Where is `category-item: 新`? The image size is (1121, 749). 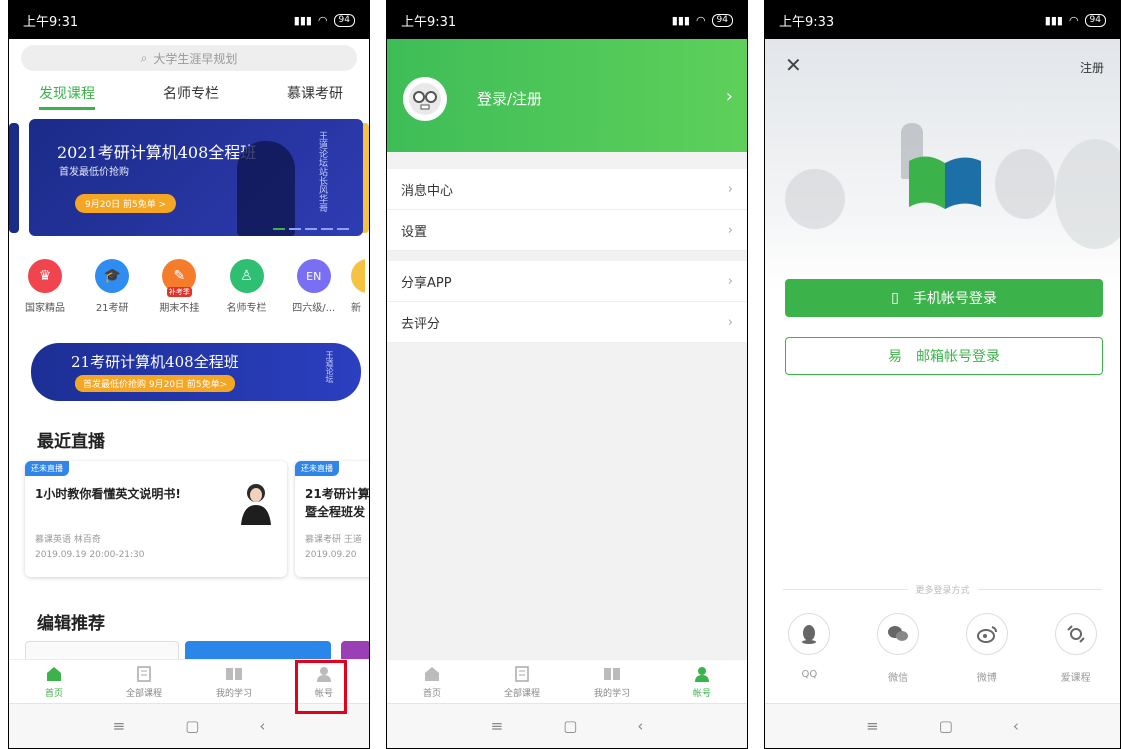 category-item: 新 is located at coordinates (357, 286).